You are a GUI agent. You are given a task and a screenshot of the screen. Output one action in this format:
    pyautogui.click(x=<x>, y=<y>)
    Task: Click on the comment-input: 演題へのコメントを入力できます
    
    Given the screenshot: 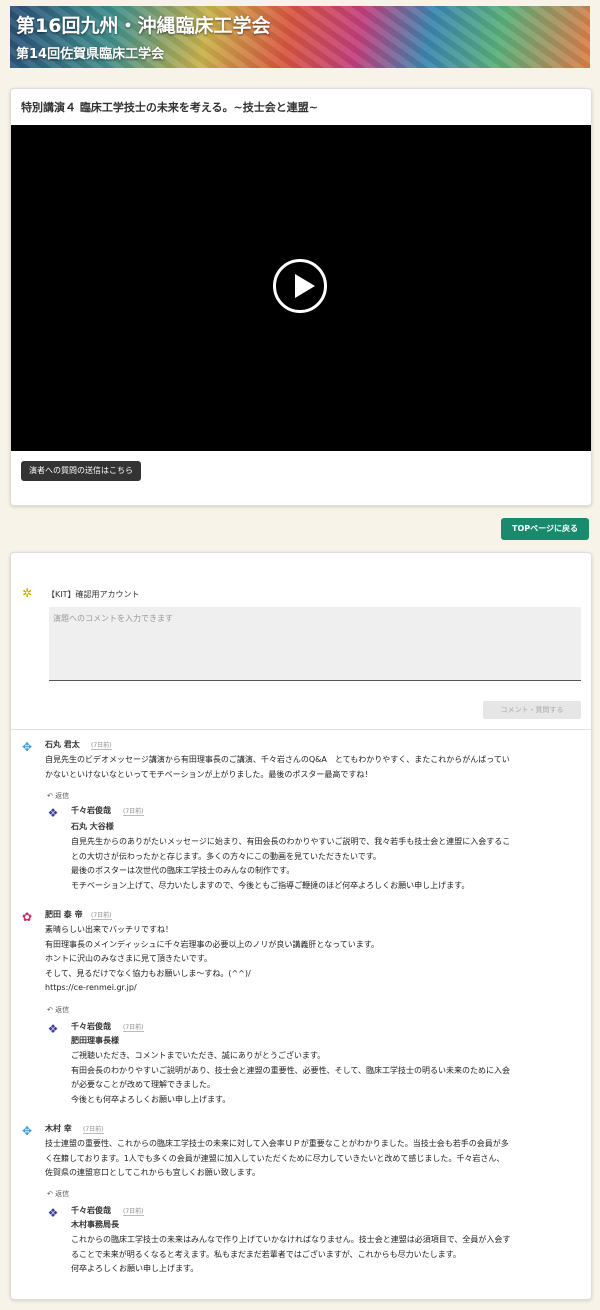 What is the action you would take?
    pyautogui.click(x=315, y=644)
    